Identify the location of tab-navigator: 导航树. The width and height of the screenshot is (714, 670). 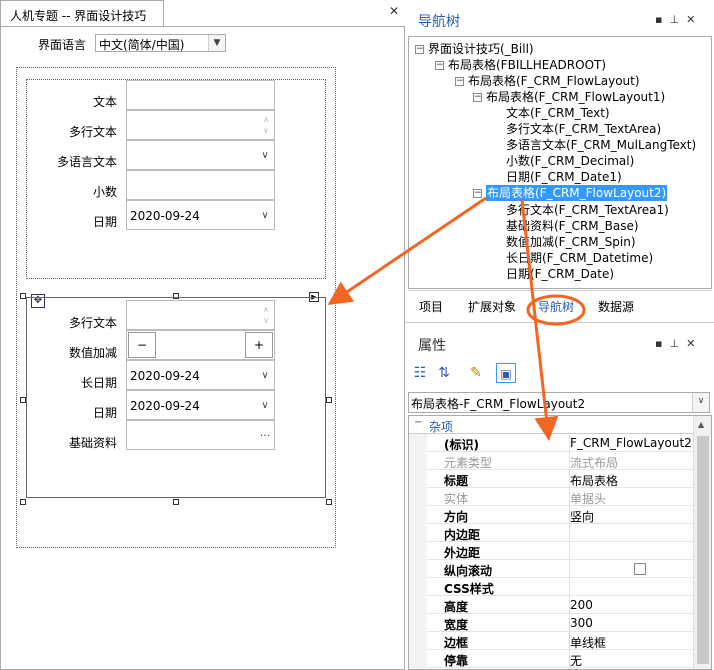
(556, 306).